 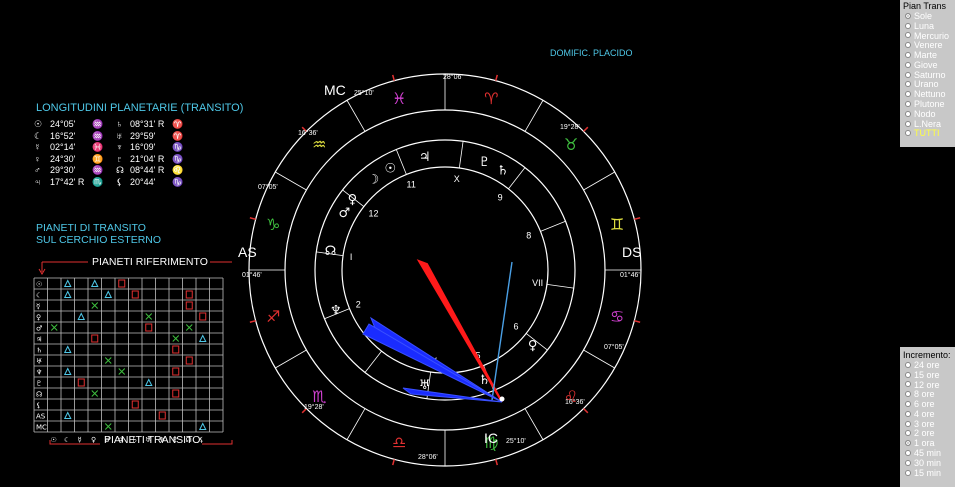 I want to click on house-number: 11, so click(x=411, y=185).